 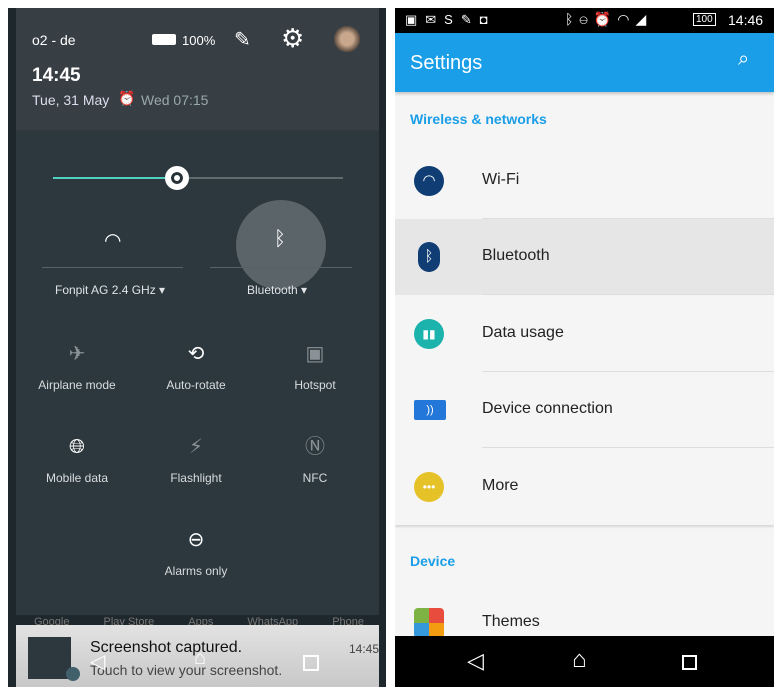 What do you see at coordinates (114, 178) in the screenshot?
I see `brightness-fill` at bounding box center [114, 178].